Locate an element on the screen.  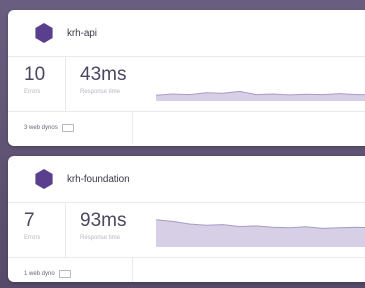
response-time-metric: 43ms Response time is located at coordinates (111, 84).